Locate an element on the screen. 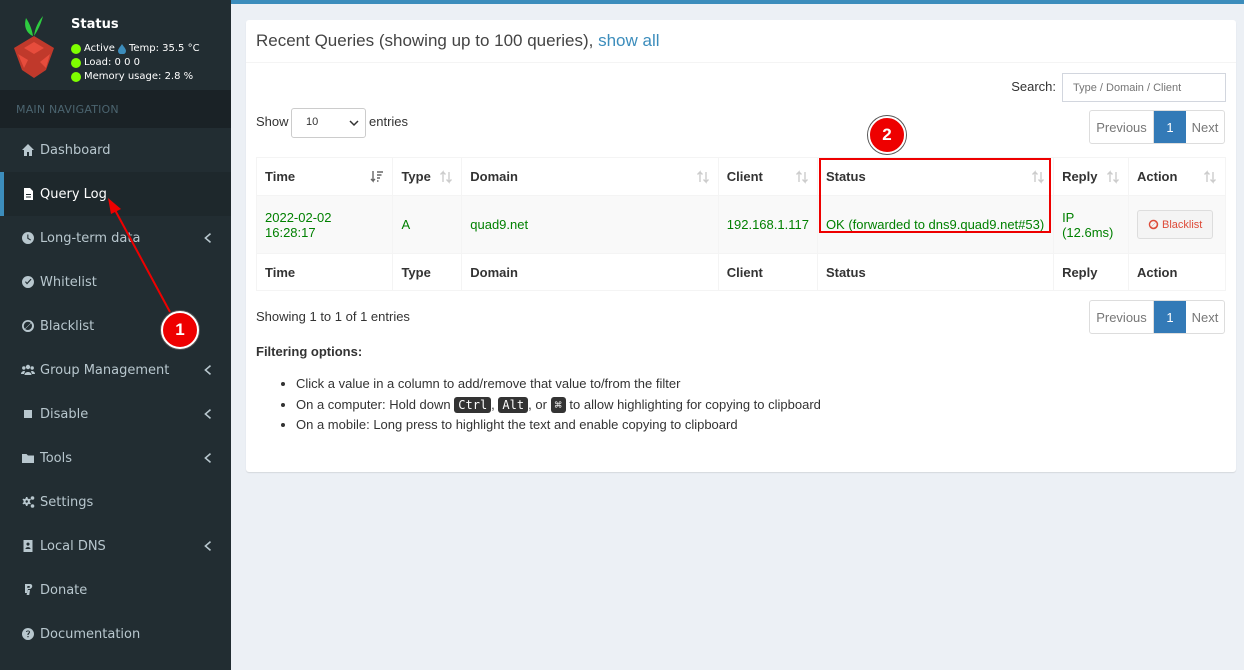 The image size is (1244, 670). active-label: Active is located at coordinates (99, 48).